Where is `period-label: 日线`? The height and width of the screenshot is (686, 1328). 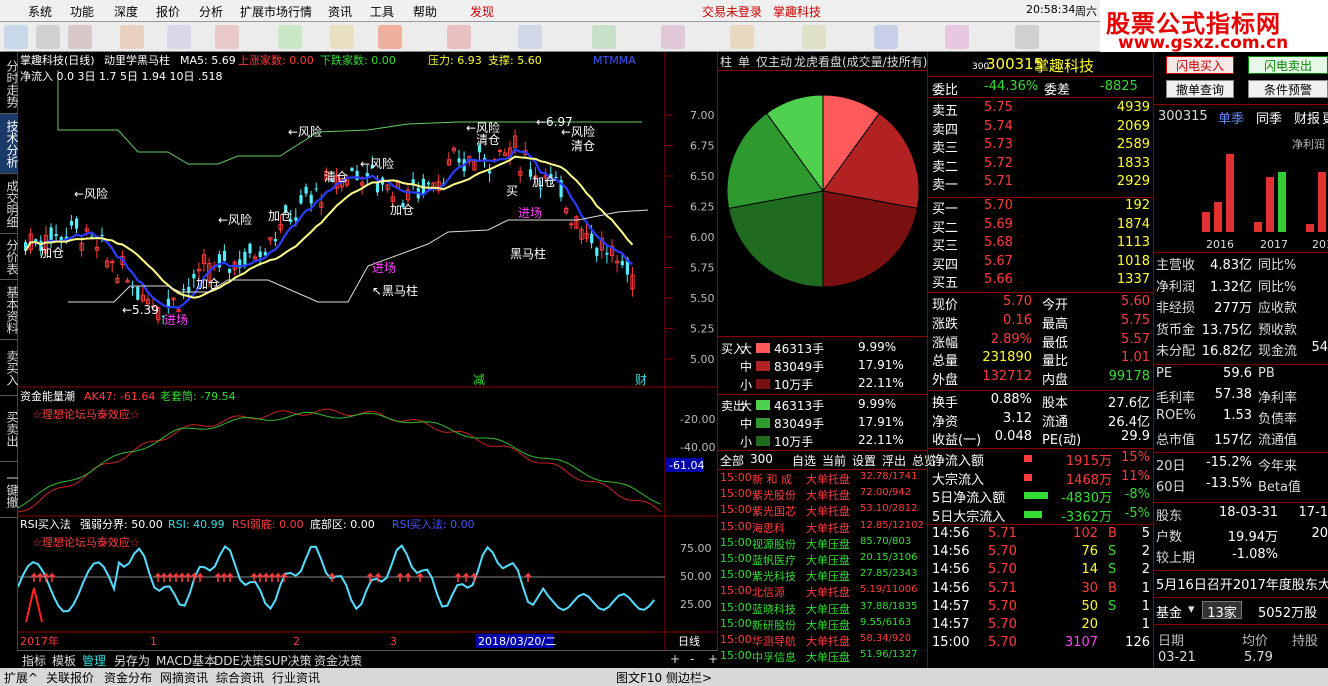
period-label: 日线 is located at coordinates (689, 641).